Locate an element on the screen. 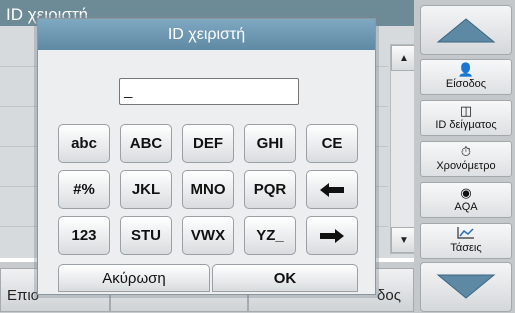 The width and height of the screenshot is (515, 313). login-button: 👤 Είσοδος is located at coordinates (466, 77).